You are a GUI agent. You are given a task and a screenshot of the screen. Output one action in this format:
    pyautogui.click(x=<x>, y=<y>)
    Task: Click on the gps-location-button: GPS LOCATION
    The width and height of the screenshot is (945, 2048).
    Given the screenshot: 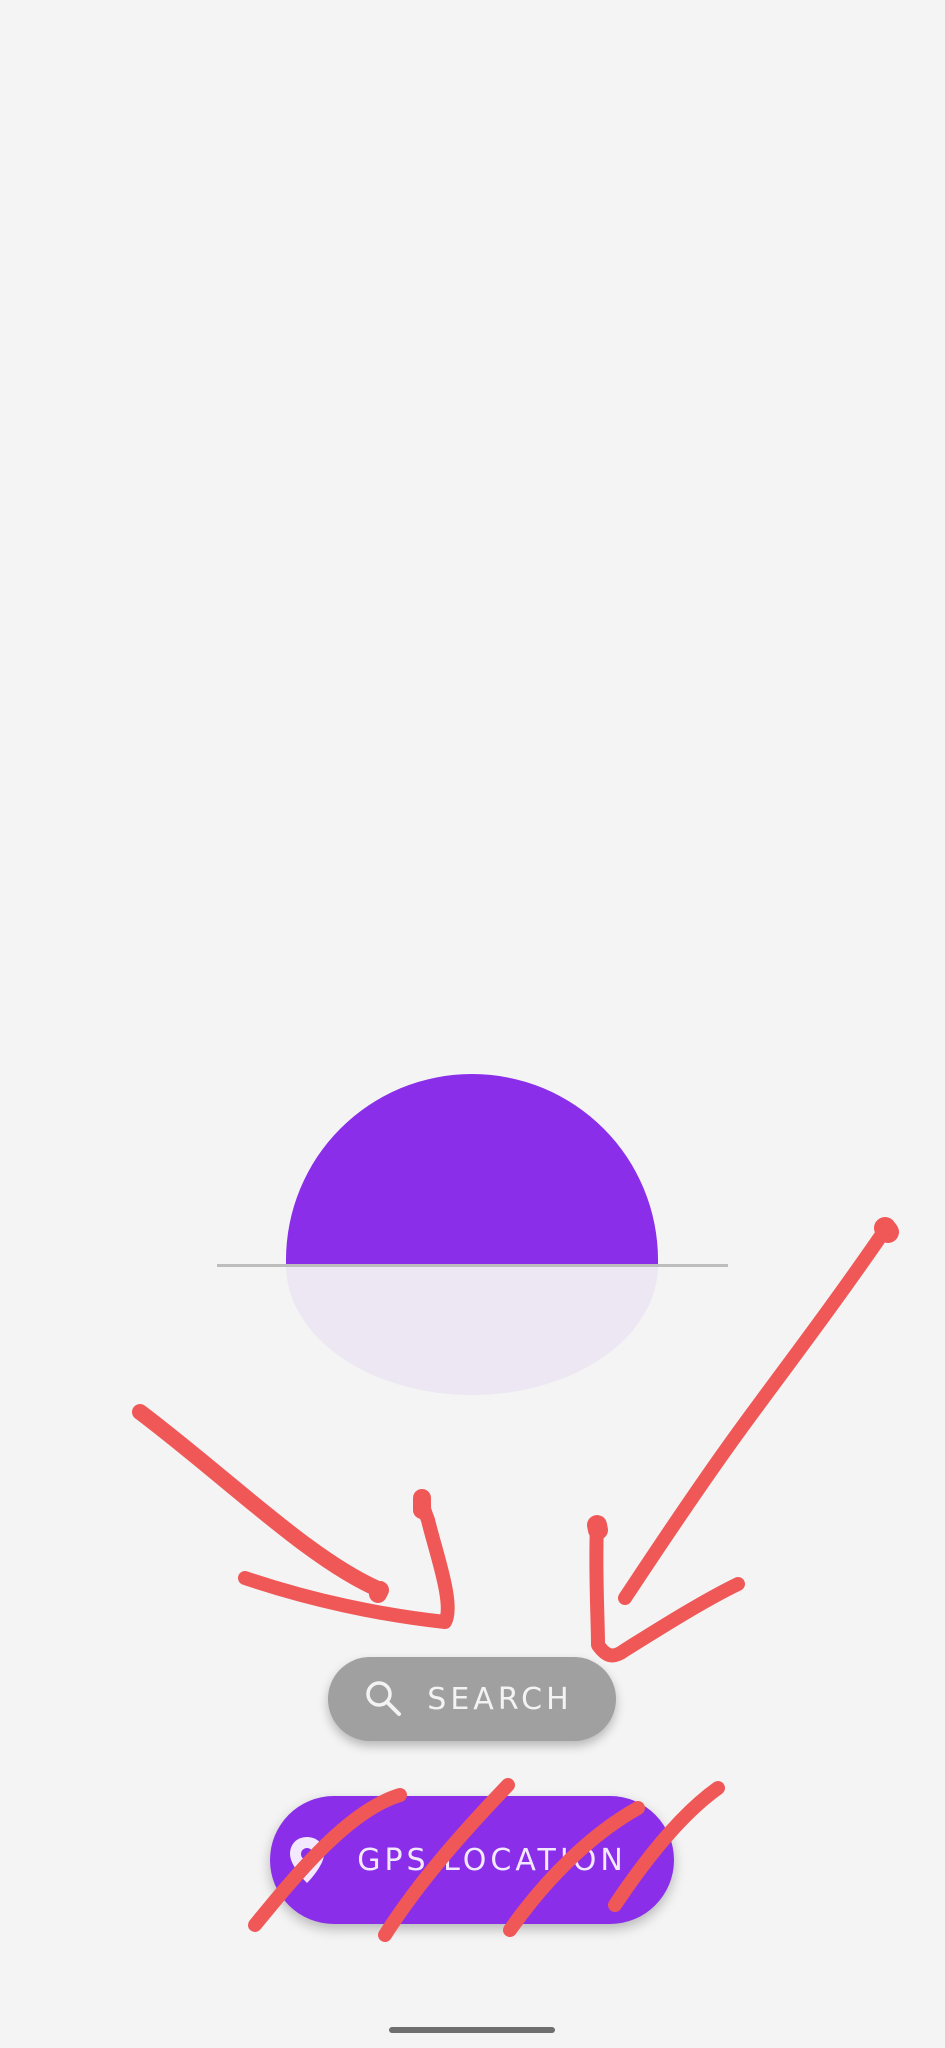 What is the action you would take?
    pyautogui.click(x=472, y=1860)
    